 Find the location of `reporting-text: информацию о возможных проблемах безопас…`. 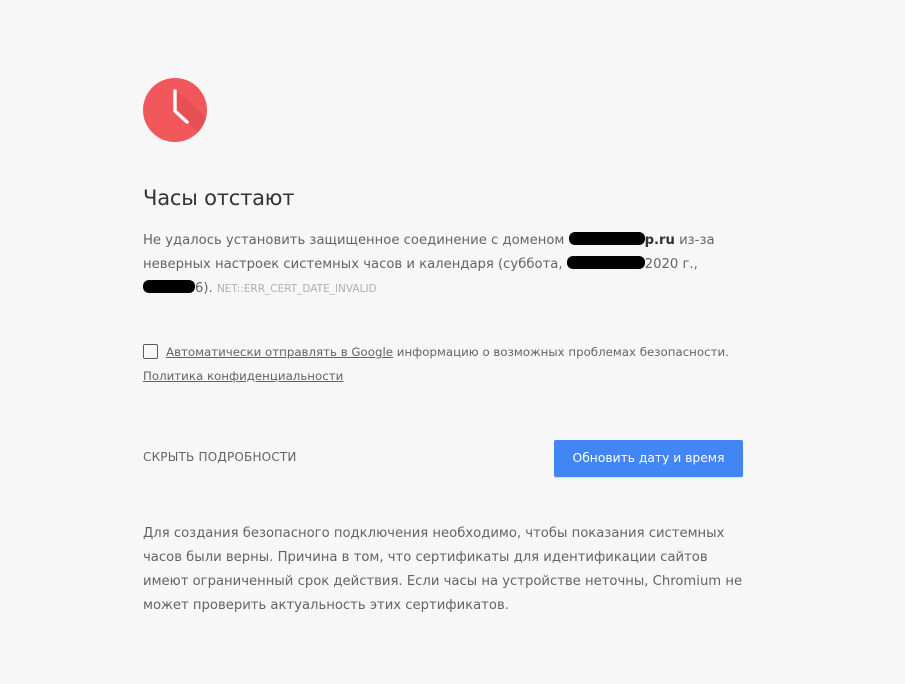

reporting-text: информацию о возможных проблемах безопас… is located at coordinates (561, 352).